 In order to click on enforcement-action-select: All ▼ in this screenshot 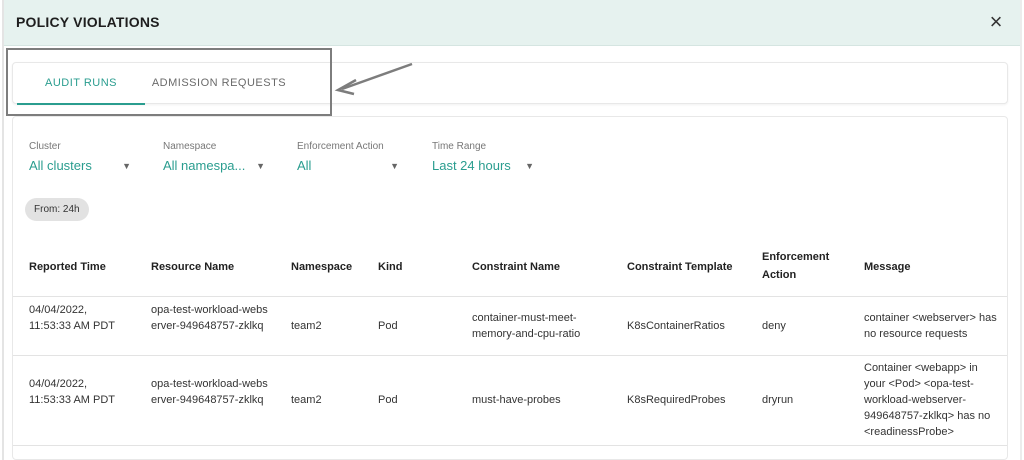, I will do `click(348, 165)`.